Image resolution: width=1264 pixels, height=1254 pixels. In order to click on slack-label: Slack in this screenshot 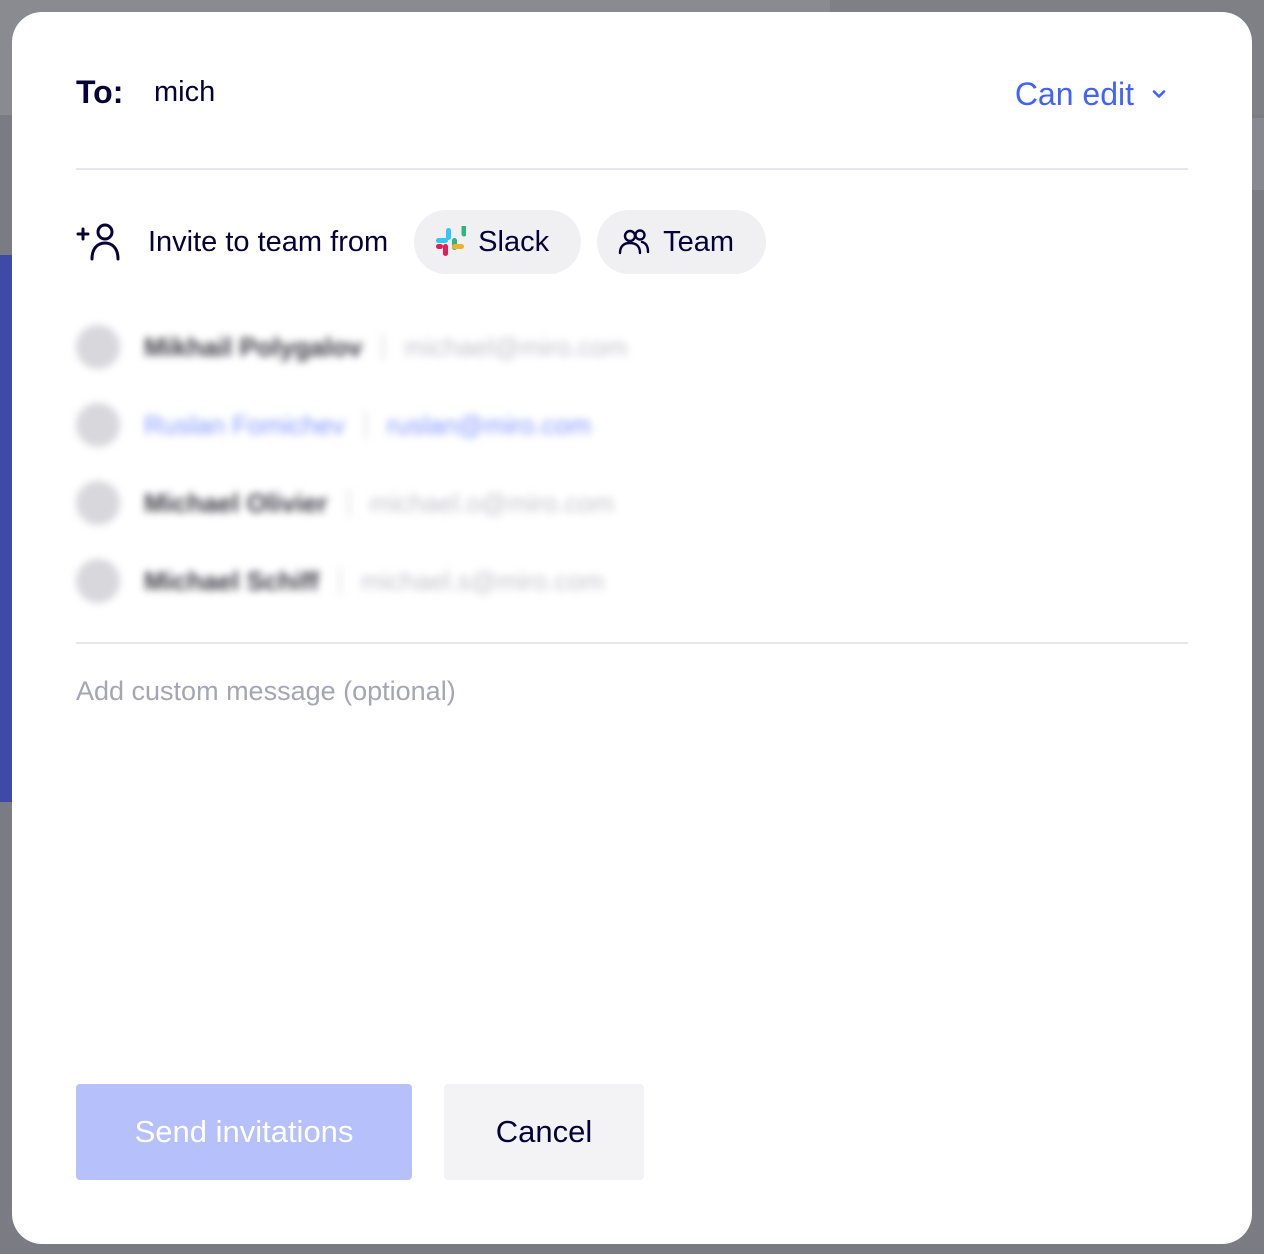, I will do `click(514, 241)`.